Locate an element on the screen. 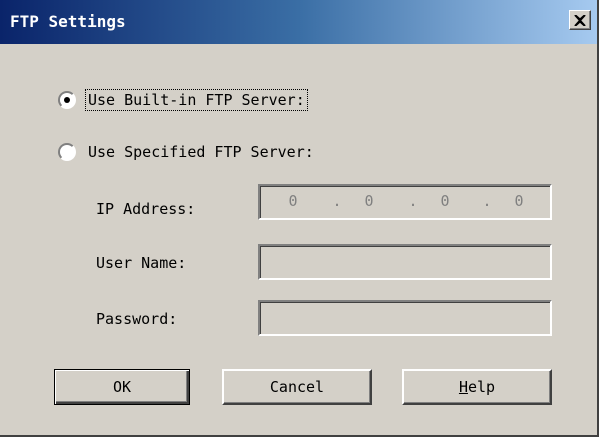 The image size is (599, 437). user-name-label: User Name: is located at coordinates (141, 263).